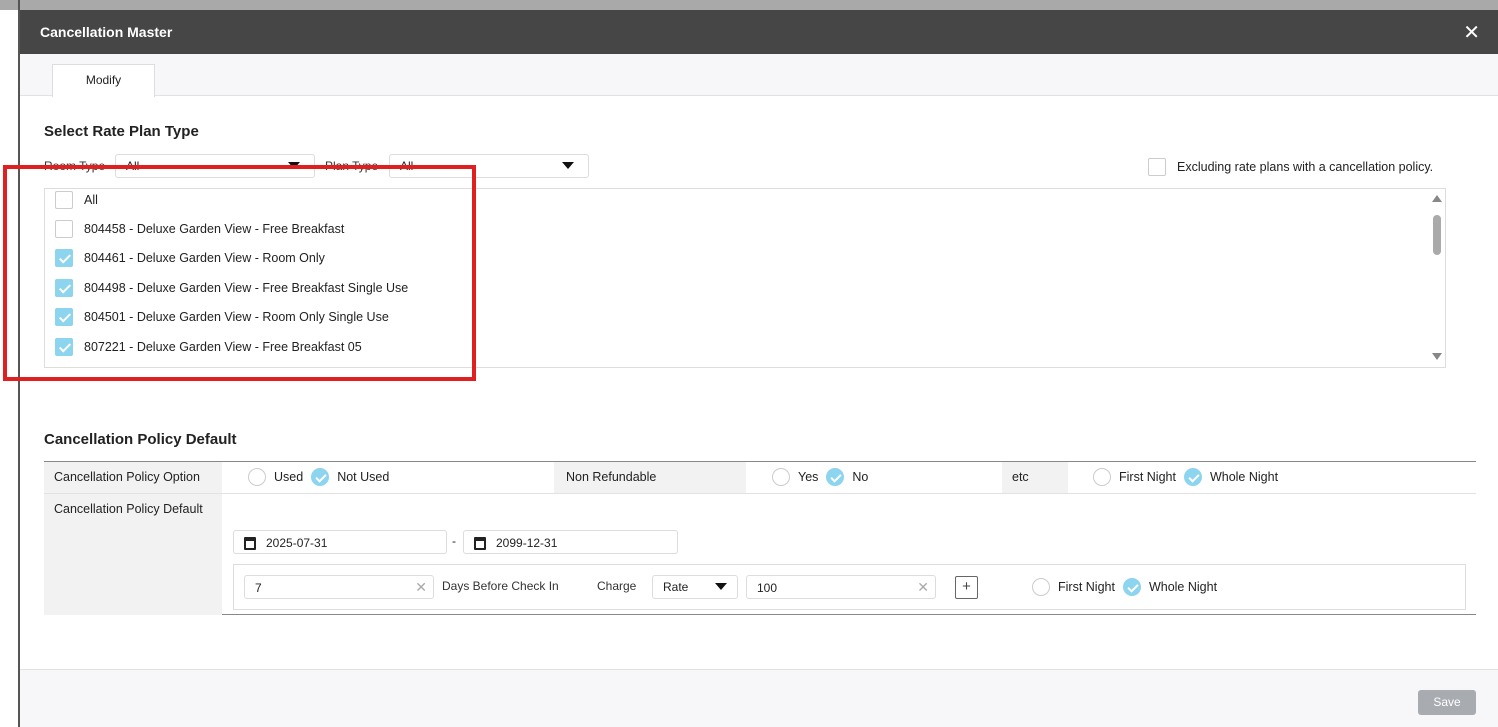  I want to click on rule-whole-night-label: Whole Night, so click(1183, 587).